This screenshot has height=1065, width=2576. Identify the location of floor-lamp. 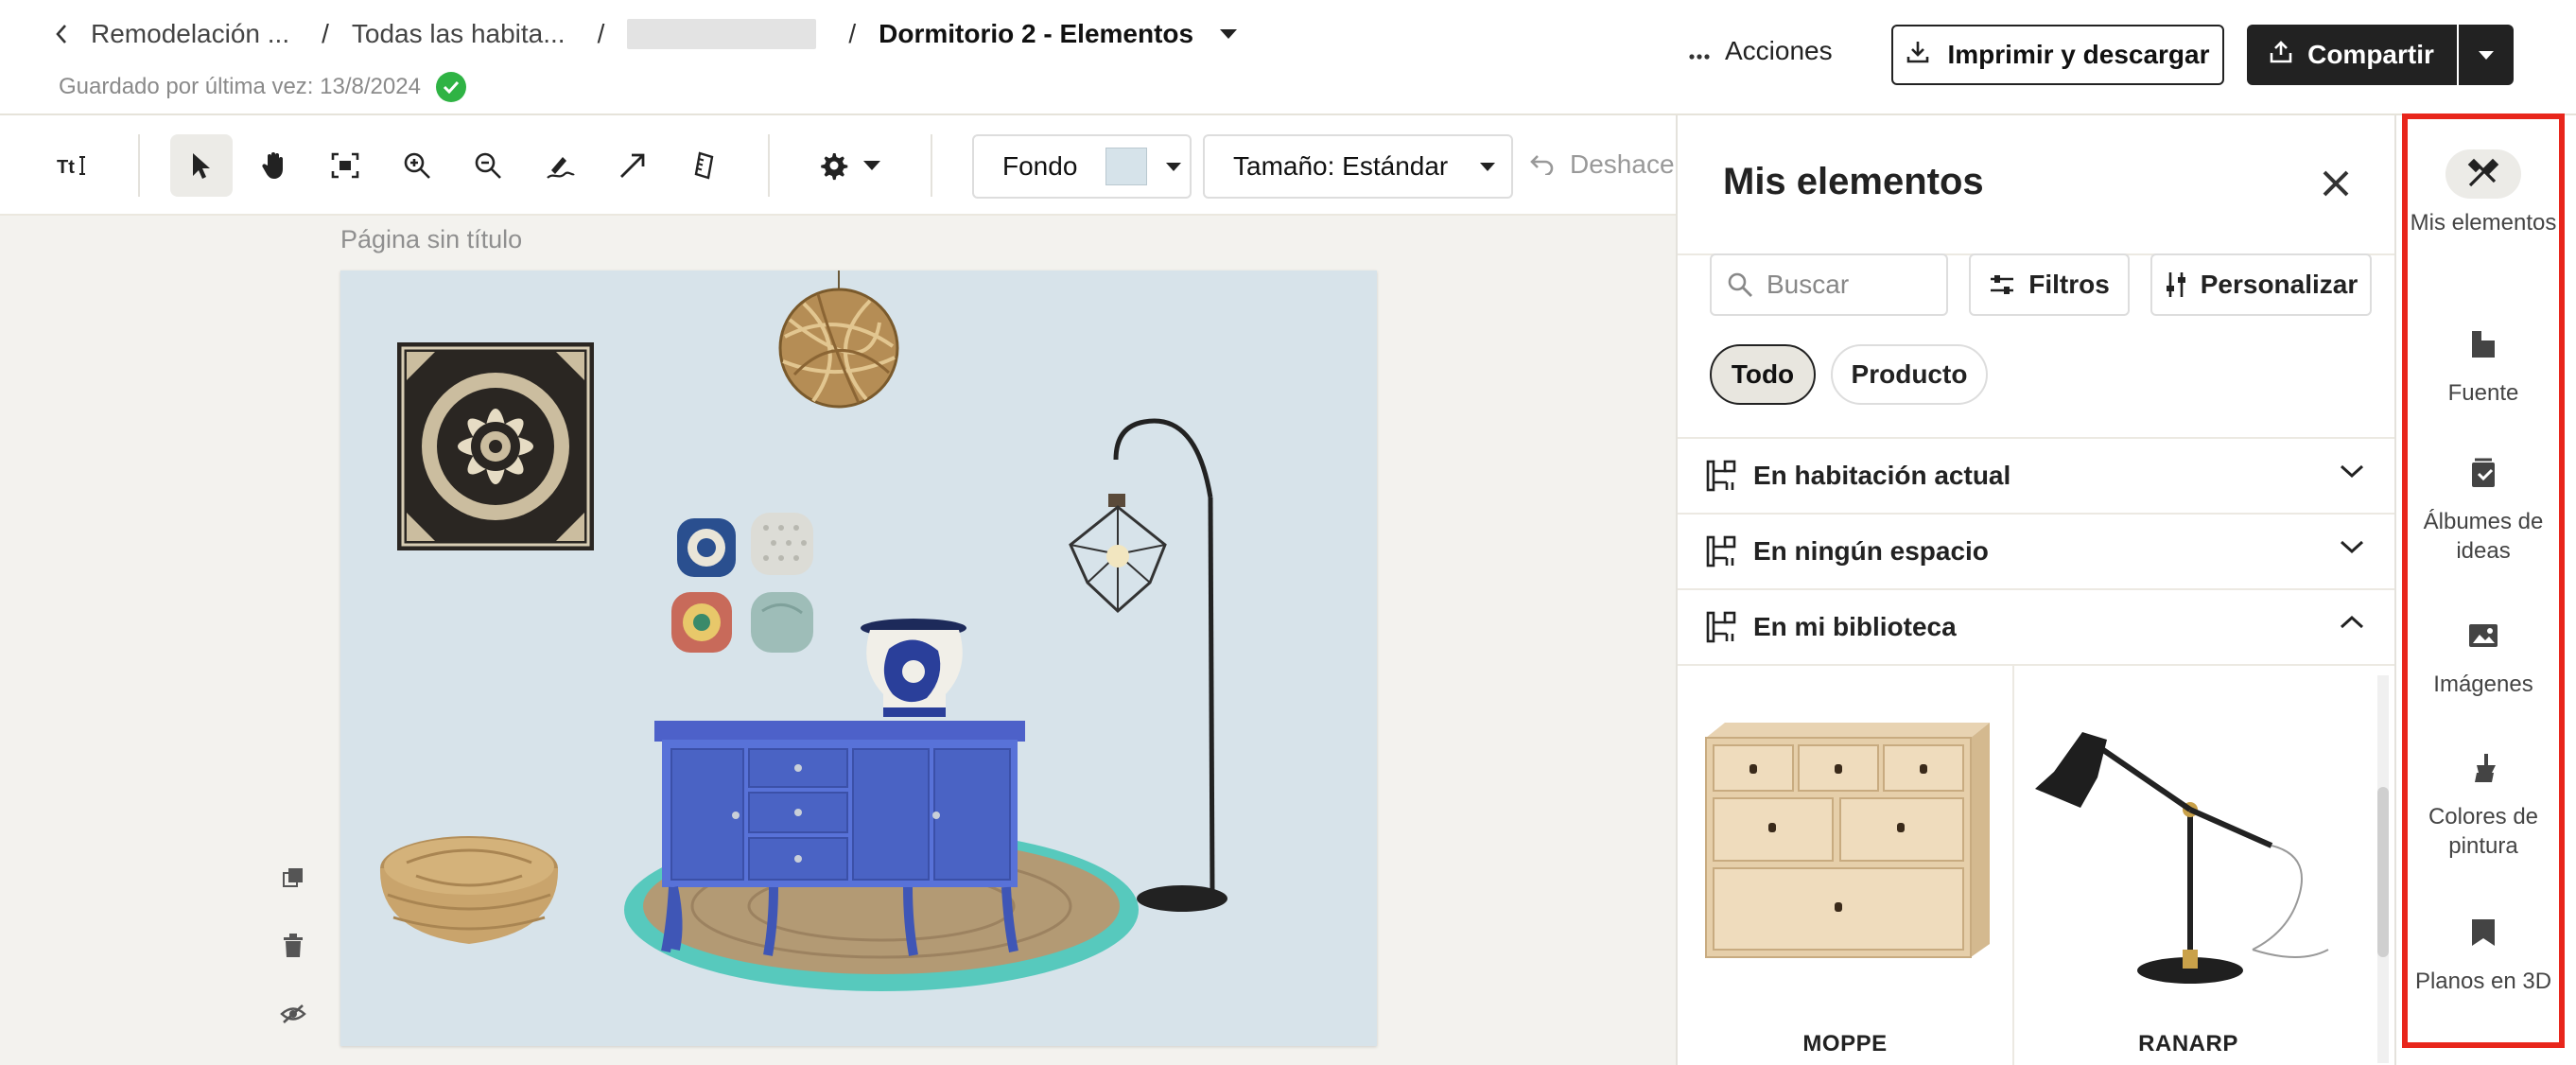
(1148, 665).